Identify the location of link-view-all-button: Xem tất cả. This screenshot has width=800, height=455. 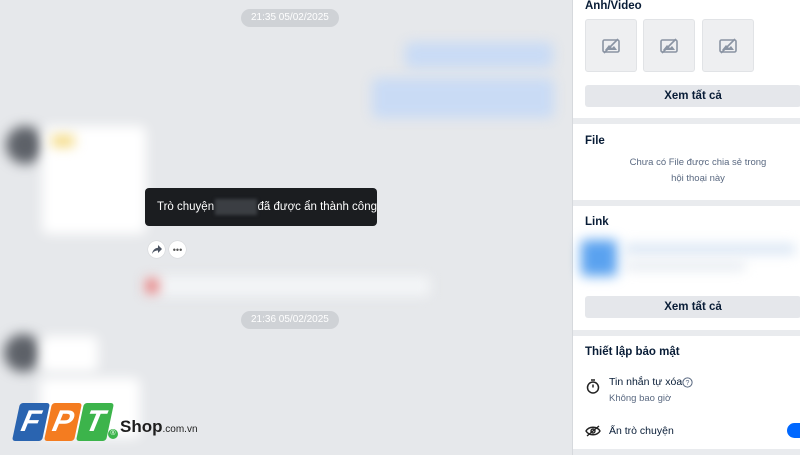
(692, 307).